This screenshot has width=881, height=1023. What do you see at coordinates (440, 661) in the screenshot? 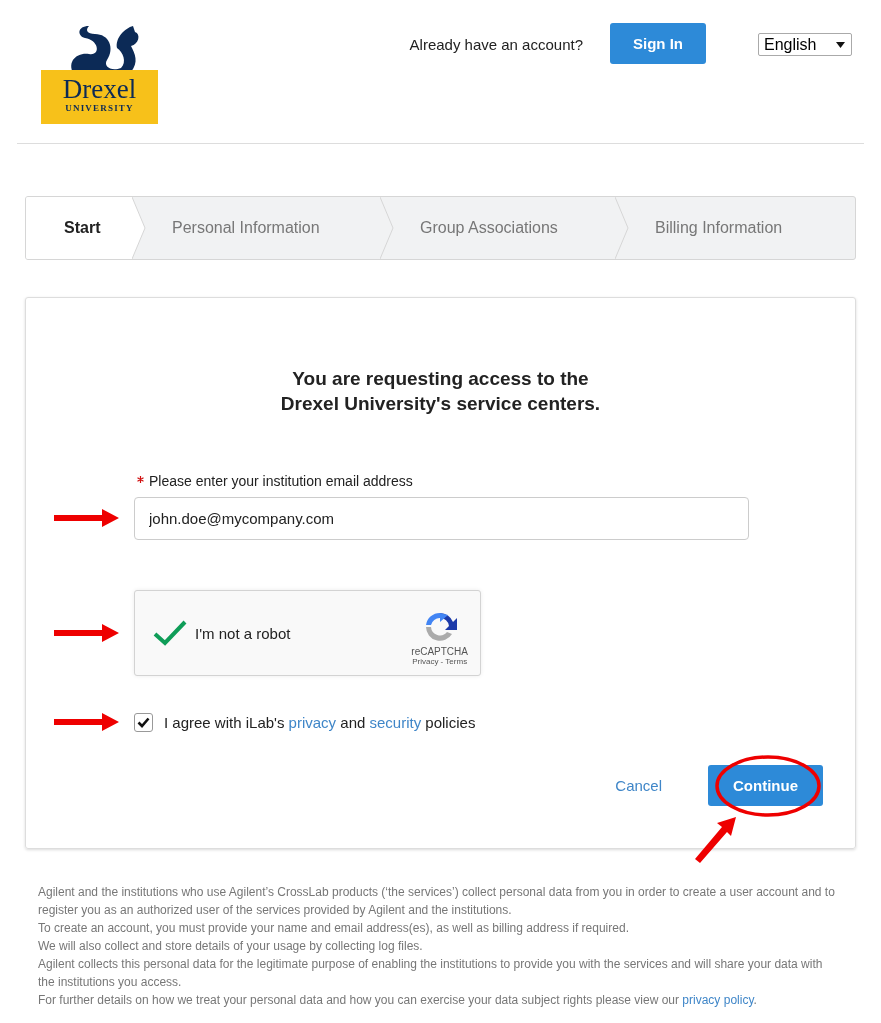
I see `recaptcha-links: Privacy - Terms` at bounding box center [440, 661].